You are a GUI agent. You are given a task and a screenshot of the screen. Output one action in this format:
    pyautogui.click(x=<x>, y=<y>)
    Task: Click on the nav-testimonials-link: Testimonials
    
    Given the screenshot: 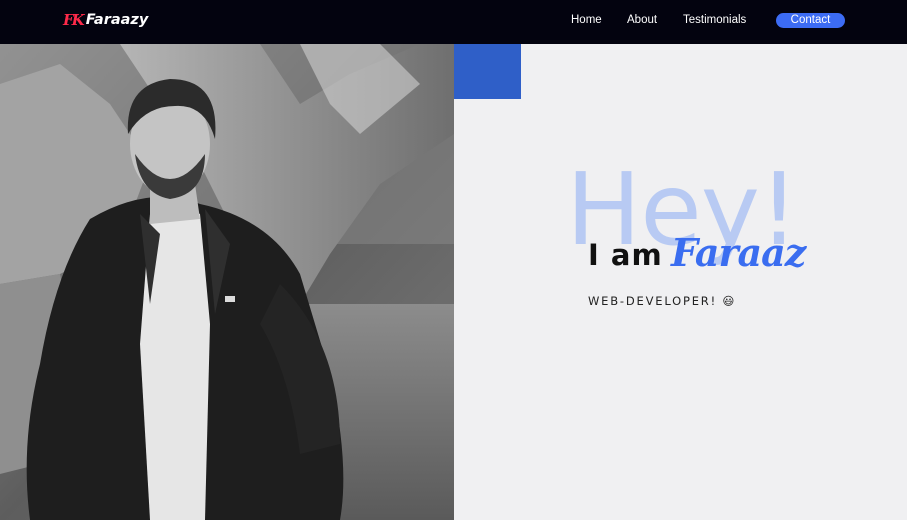 What is the action you would take?
    pyautogui.click(x=714, y=20)
    